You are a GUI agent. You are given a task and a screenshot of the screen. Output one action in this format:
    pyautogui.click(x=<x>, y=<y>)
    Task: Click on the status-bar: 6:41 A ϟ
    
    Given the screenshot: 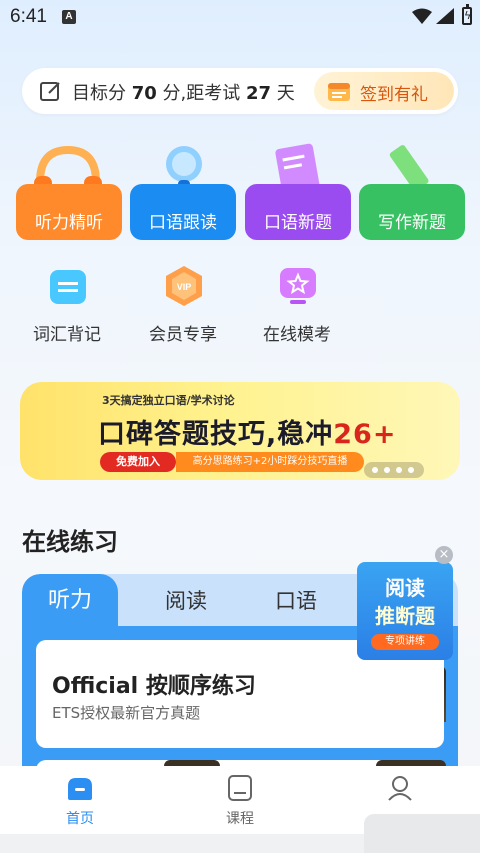 What is the action you would take?
    pyautogui.click(x=240, y=17)
    